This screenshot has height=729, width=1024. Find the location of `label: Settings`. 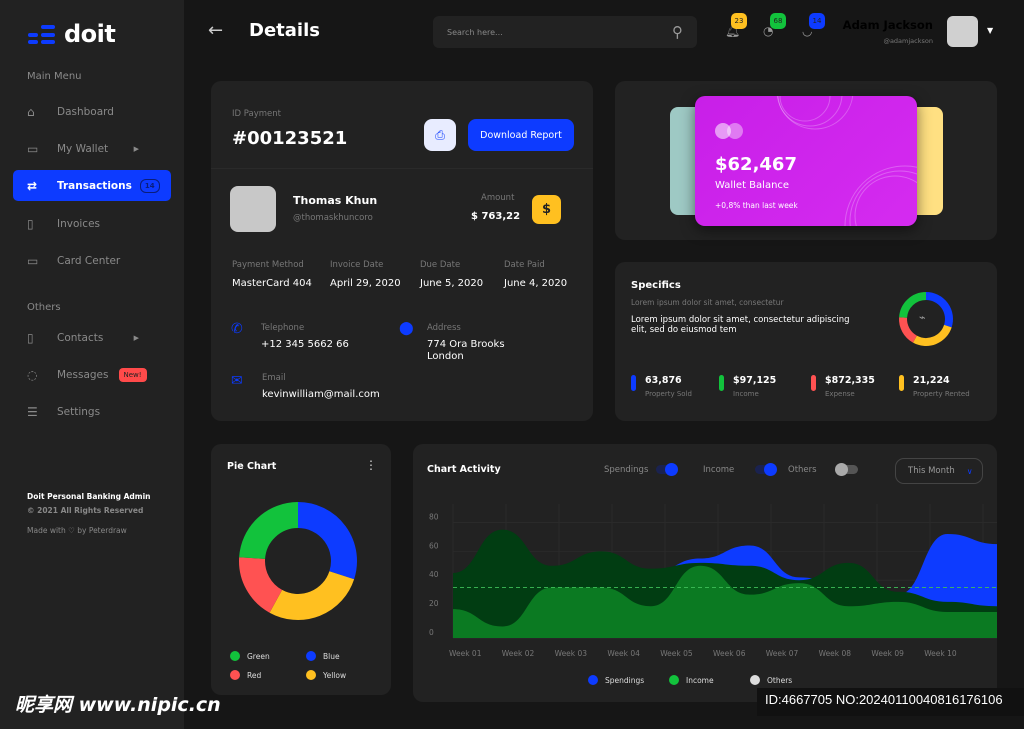

label: Settings is located at coordinates (79, 411).